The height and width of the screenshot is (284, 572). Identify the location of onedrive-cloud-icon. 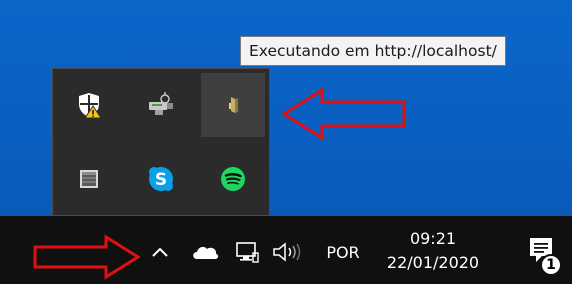
(206, 252).